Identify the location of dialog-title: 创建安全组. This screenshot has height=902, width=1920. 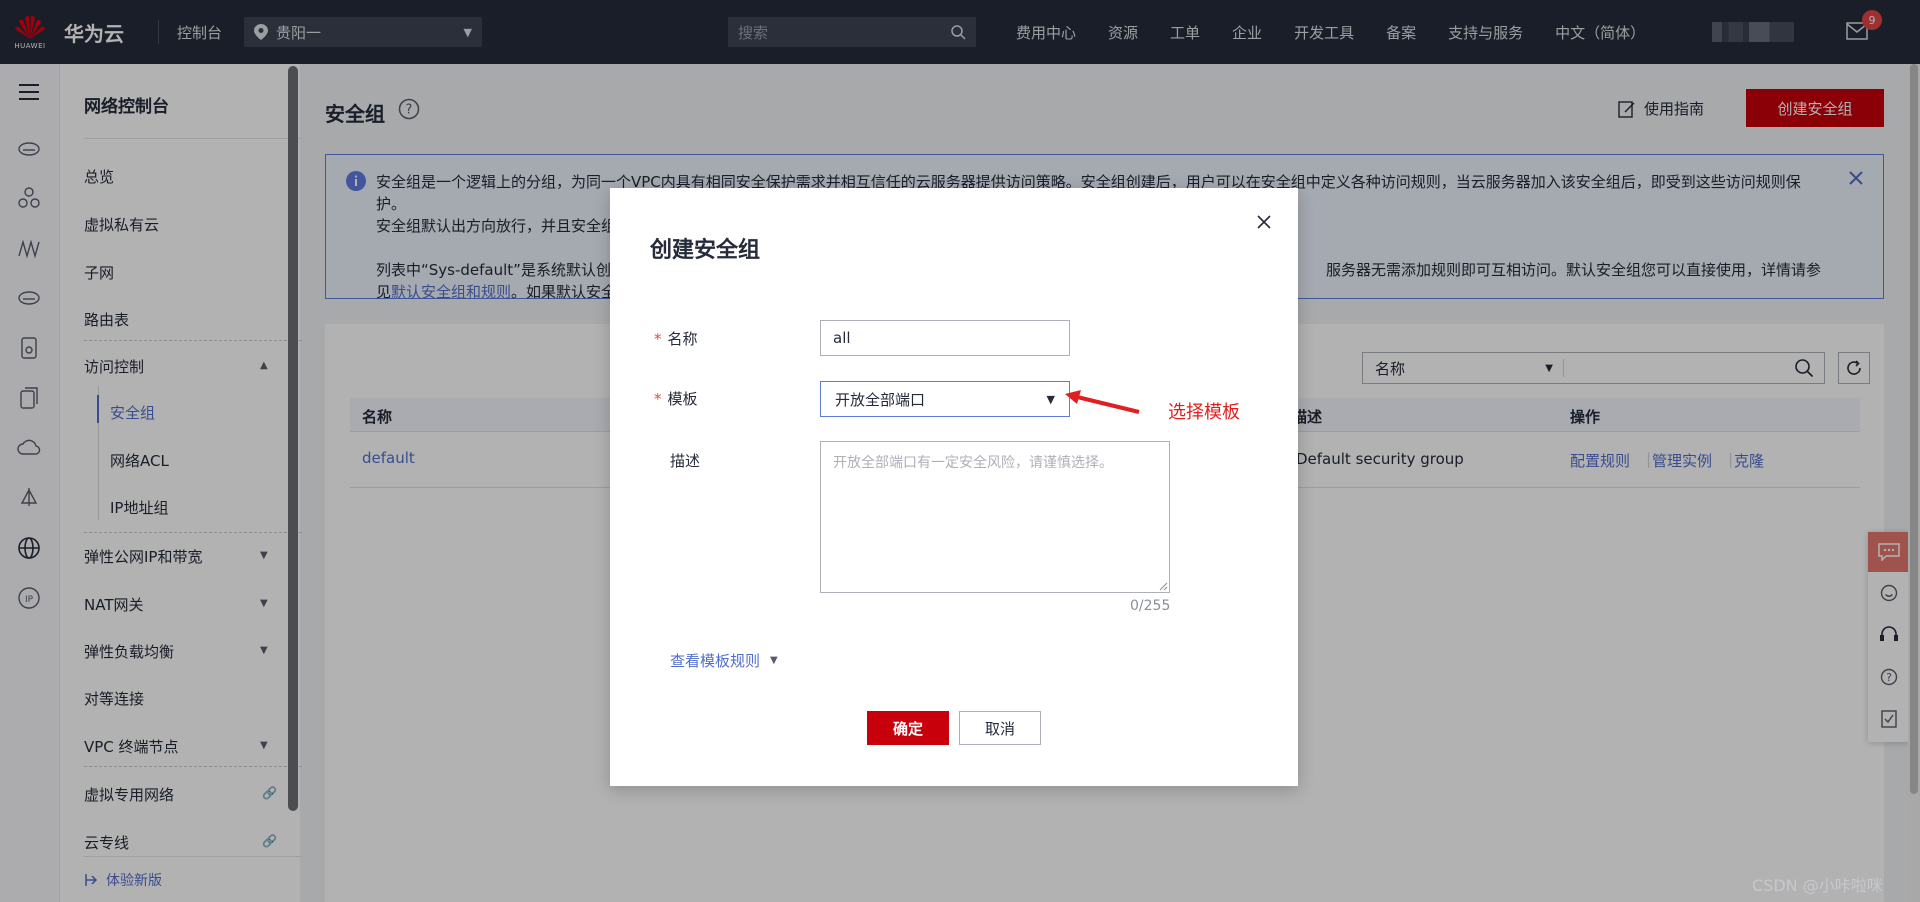
(705, 250).